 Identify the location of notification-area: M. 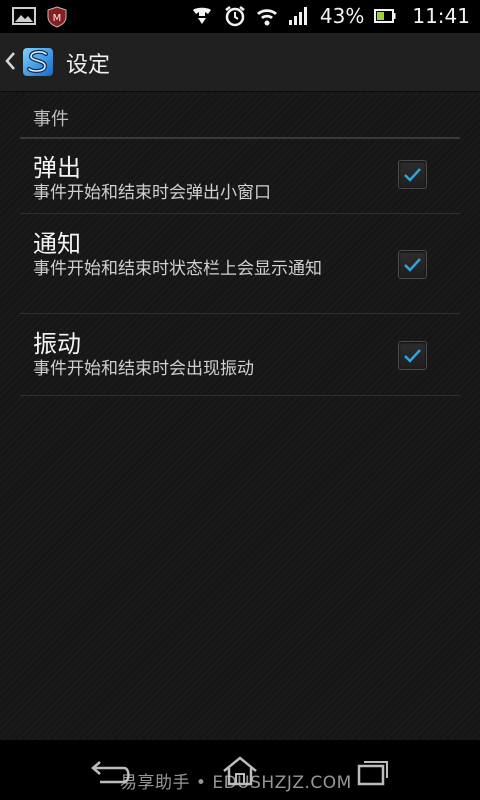
(40, 17).